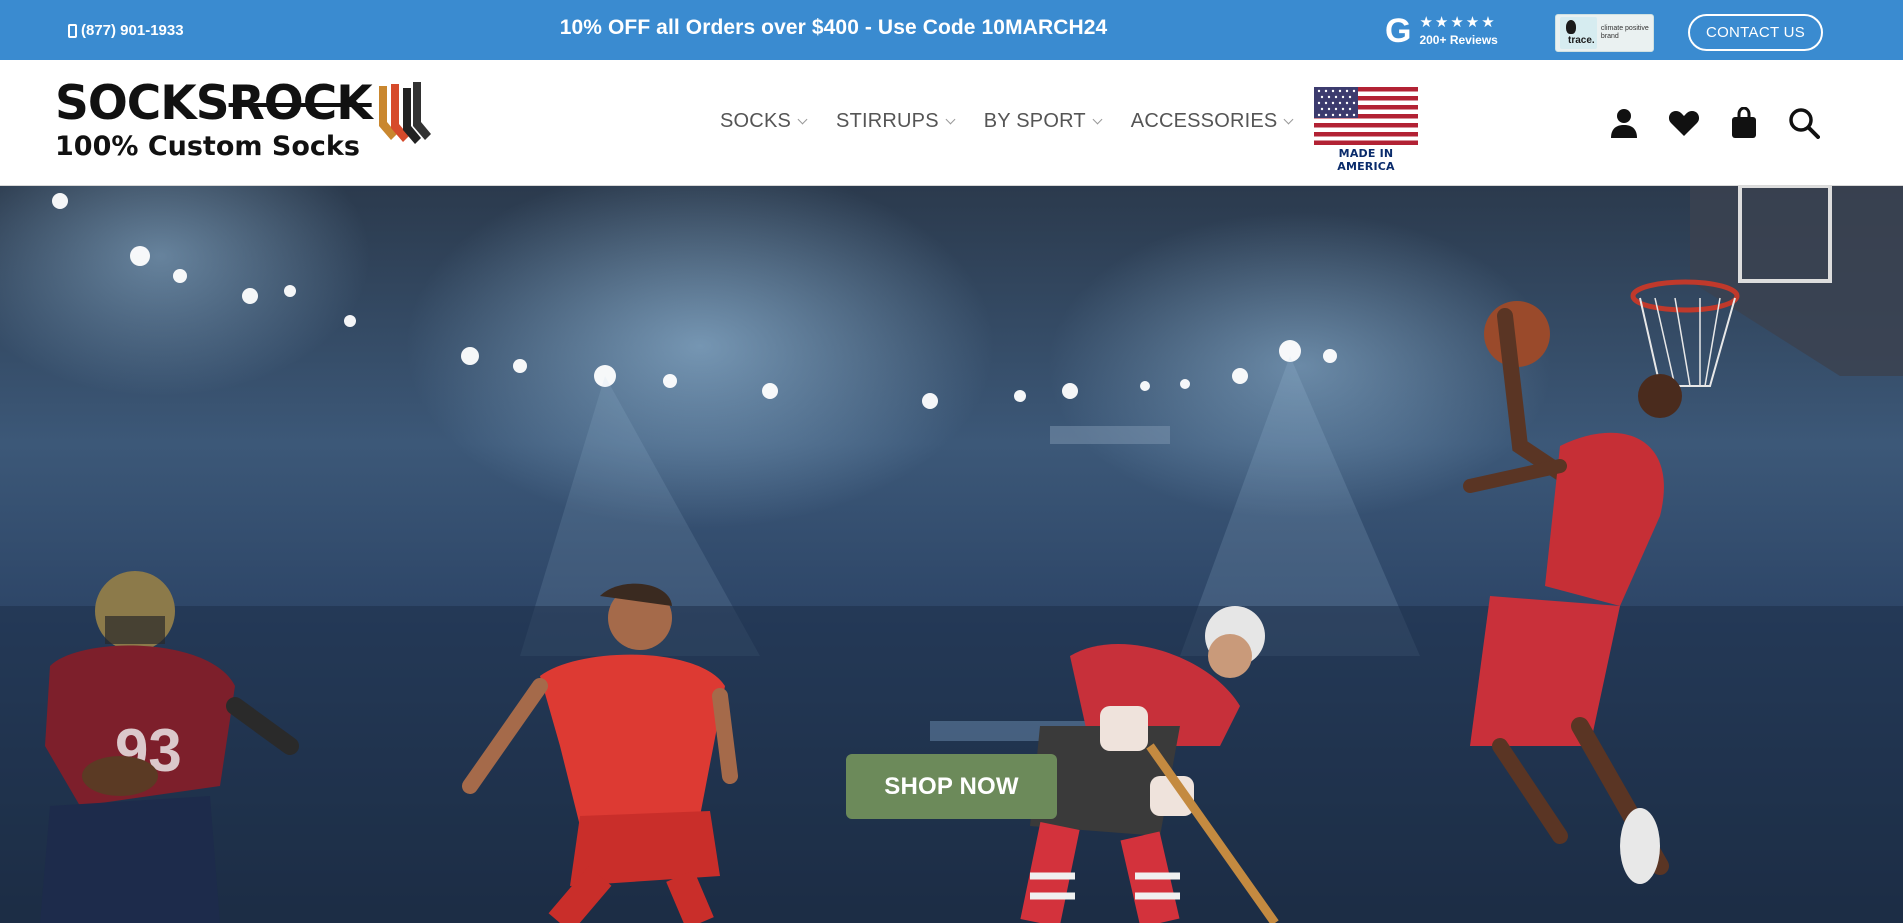 This screenshot has width=1903, height=923. I want to click on search-button, so click(1804, 123).